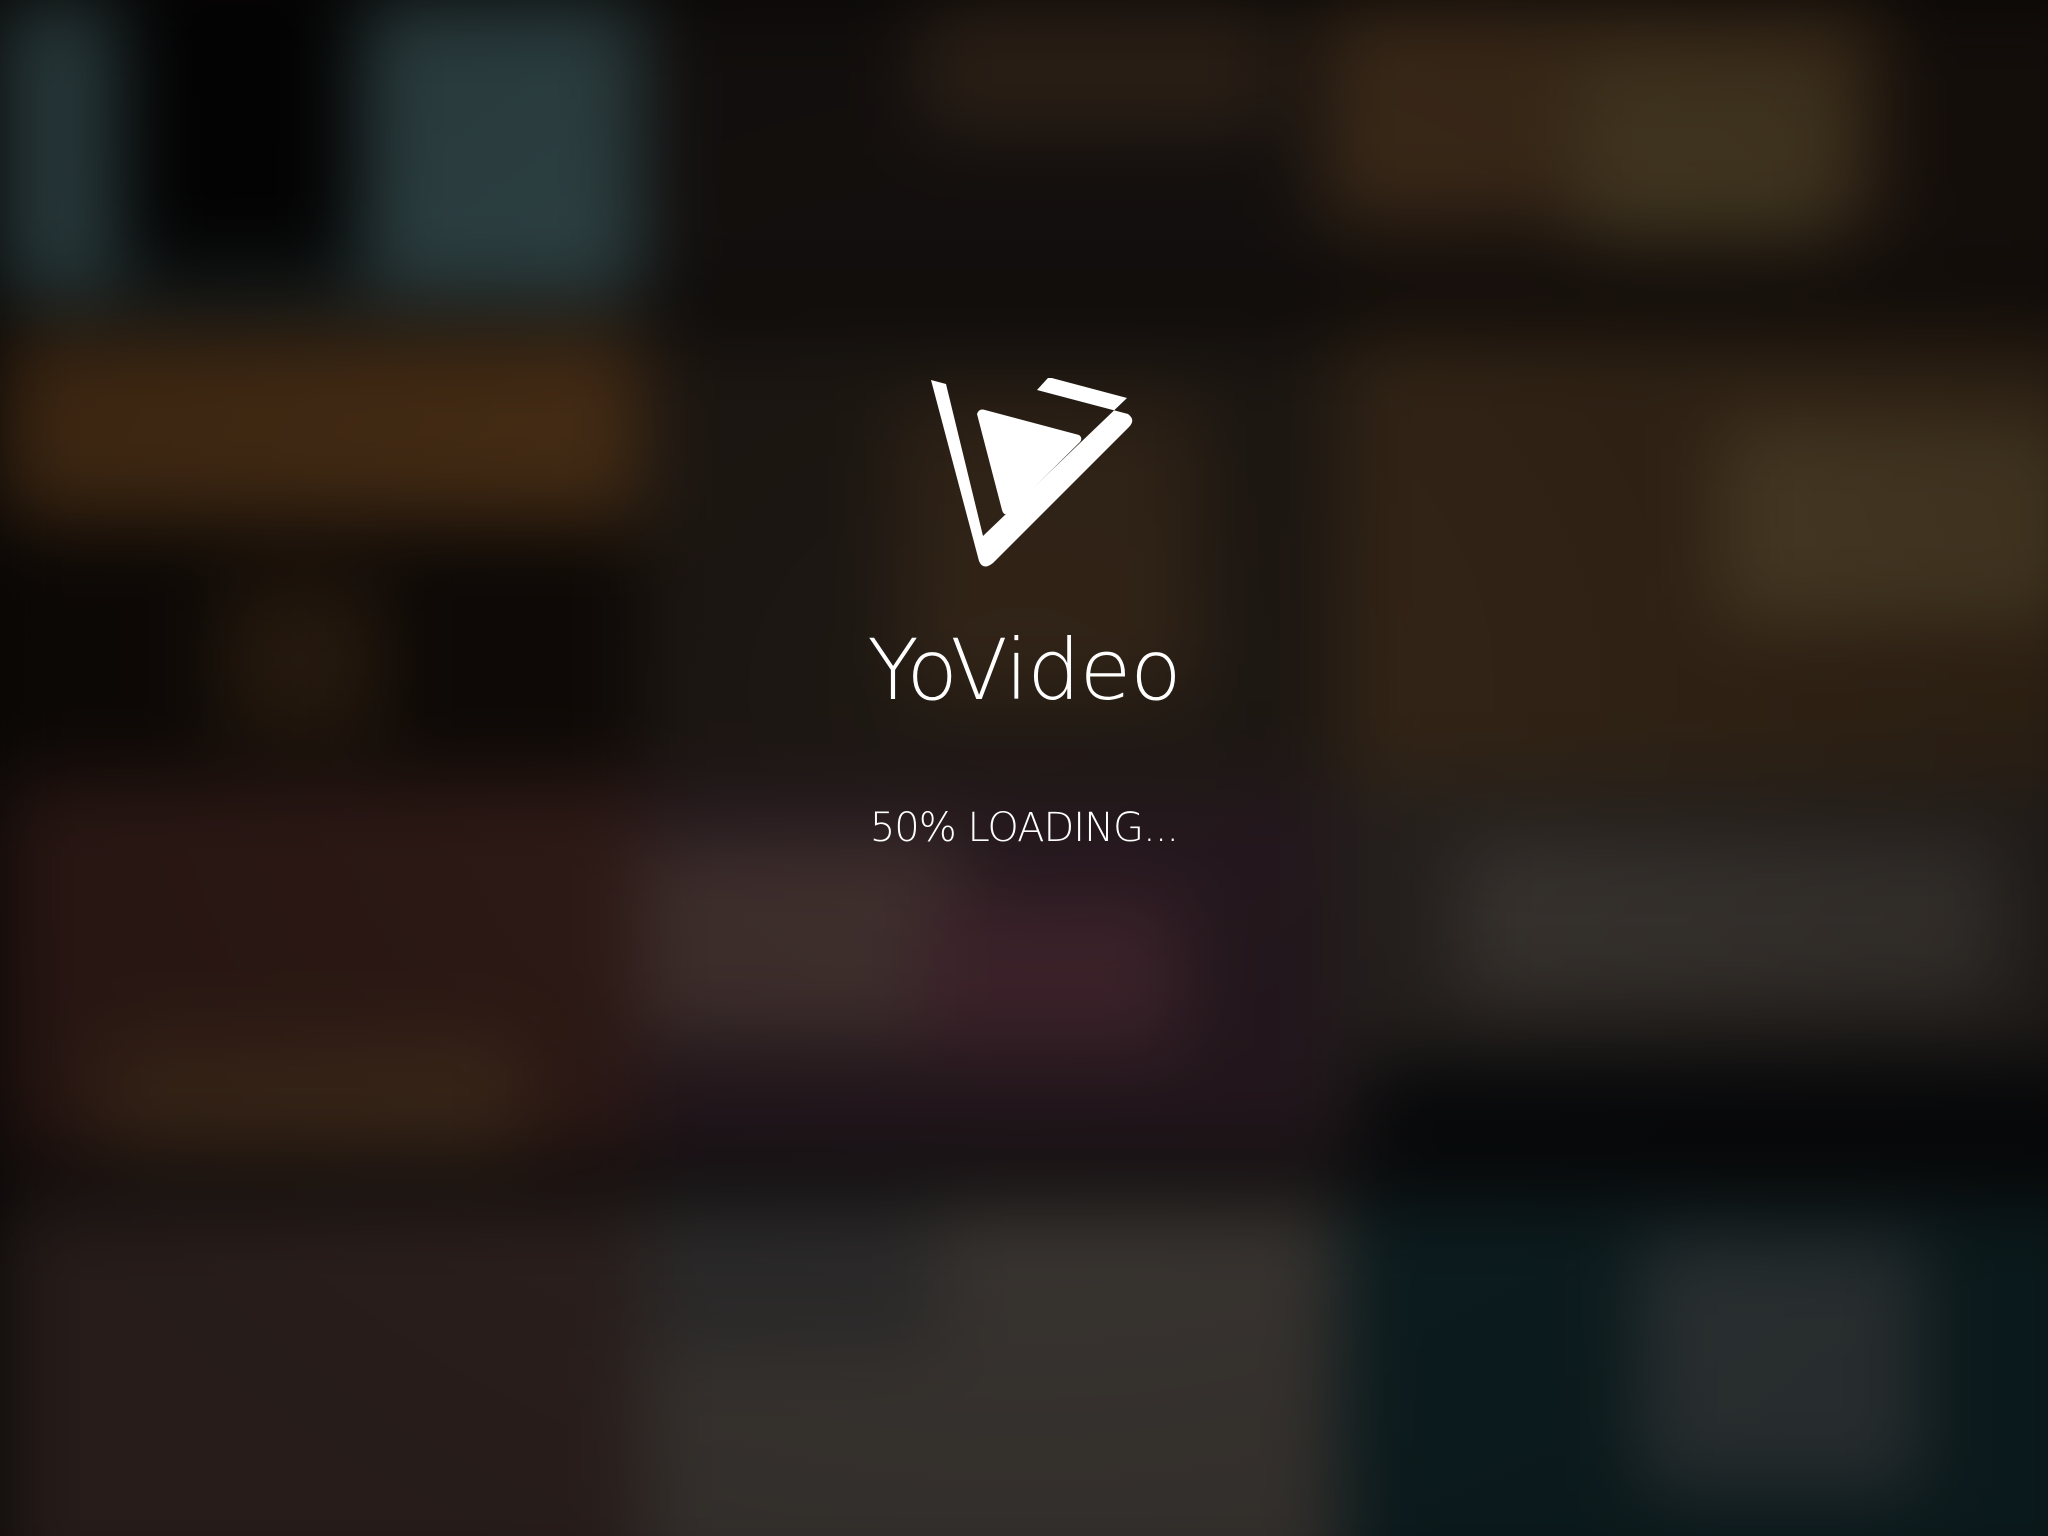  What do you see at coordinates (1024, 670) in the screenshot?
I see `app-title: YoVideo` at bounding box center [1024, 670].